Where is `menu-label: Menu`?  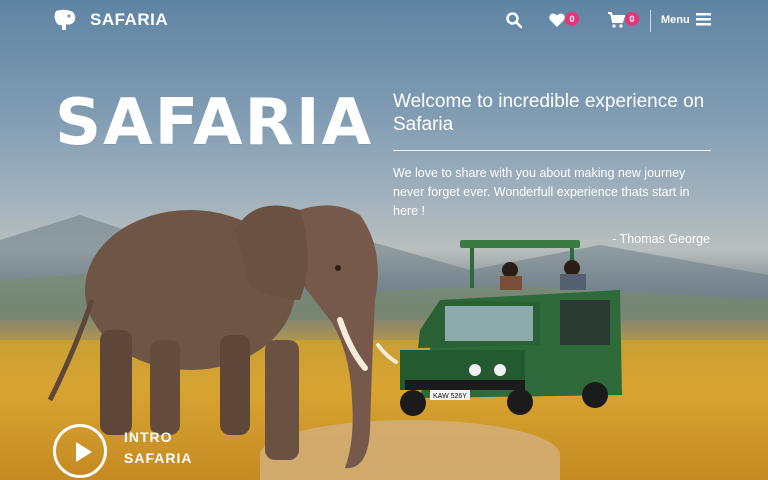
menu-label: Menu is located at coordinates (675, 20).